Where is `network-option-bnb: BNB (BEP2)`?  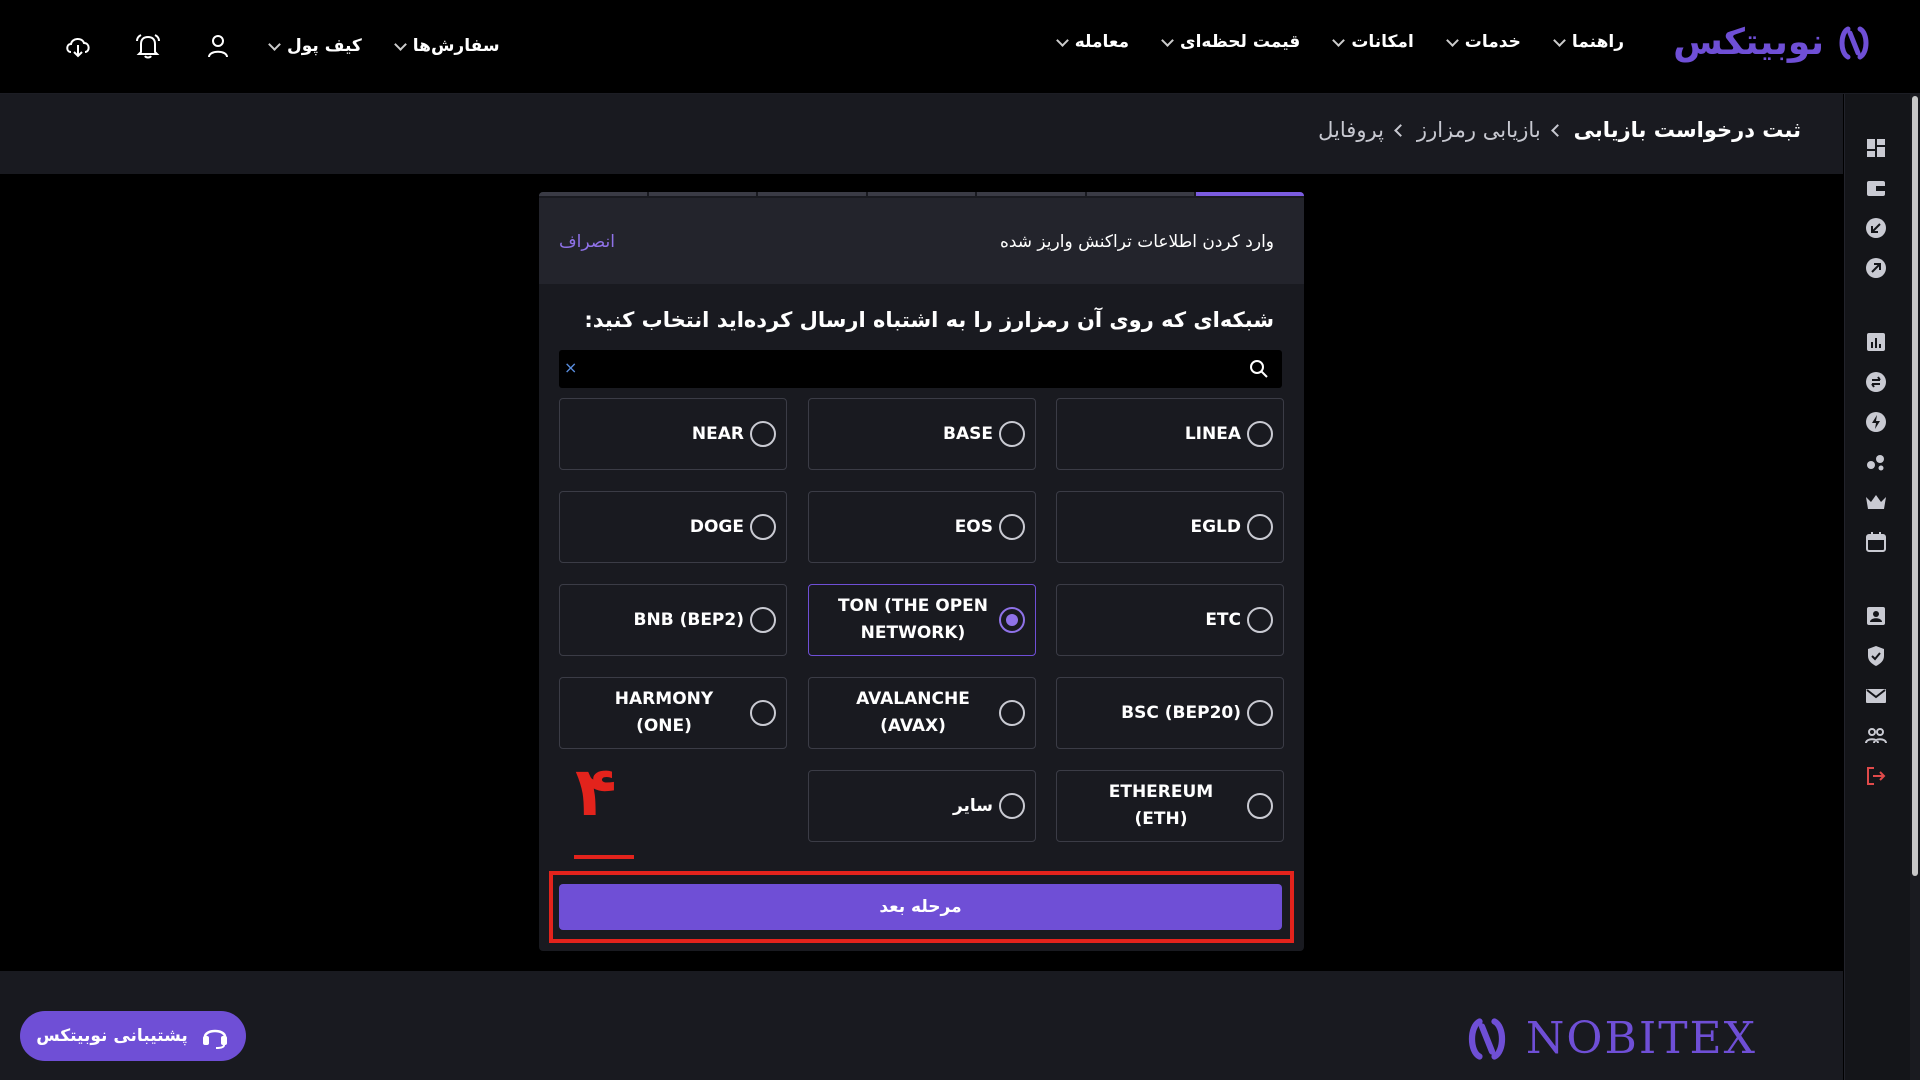 network-option-bnb: BNB (BEP2) is located at coordinates (673, 620).